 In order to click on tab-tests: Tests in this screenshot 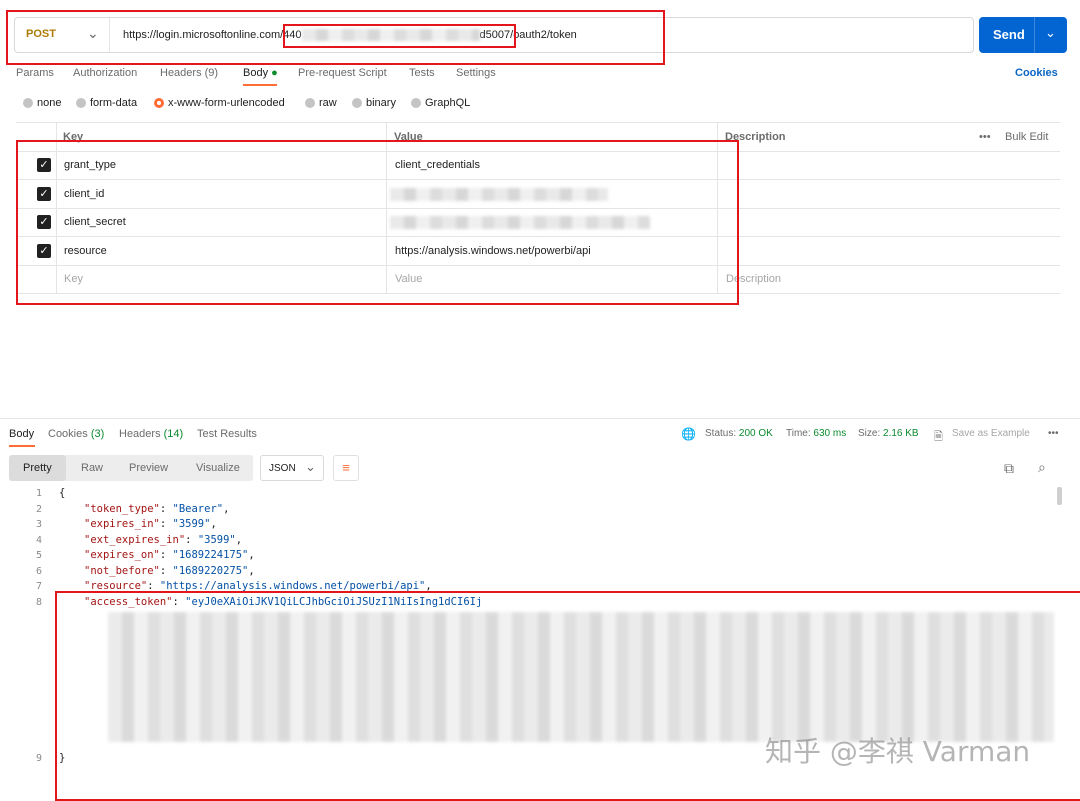, I will do `click(422, 73)`.